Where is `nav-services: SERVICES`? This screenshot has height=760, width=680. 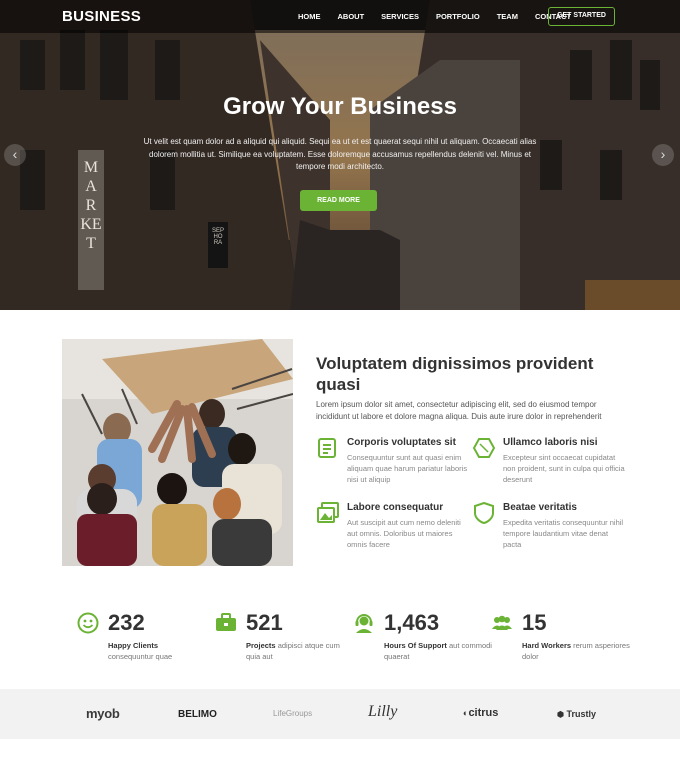 nav-services: SERVICES is located at coordinates (400, 16).